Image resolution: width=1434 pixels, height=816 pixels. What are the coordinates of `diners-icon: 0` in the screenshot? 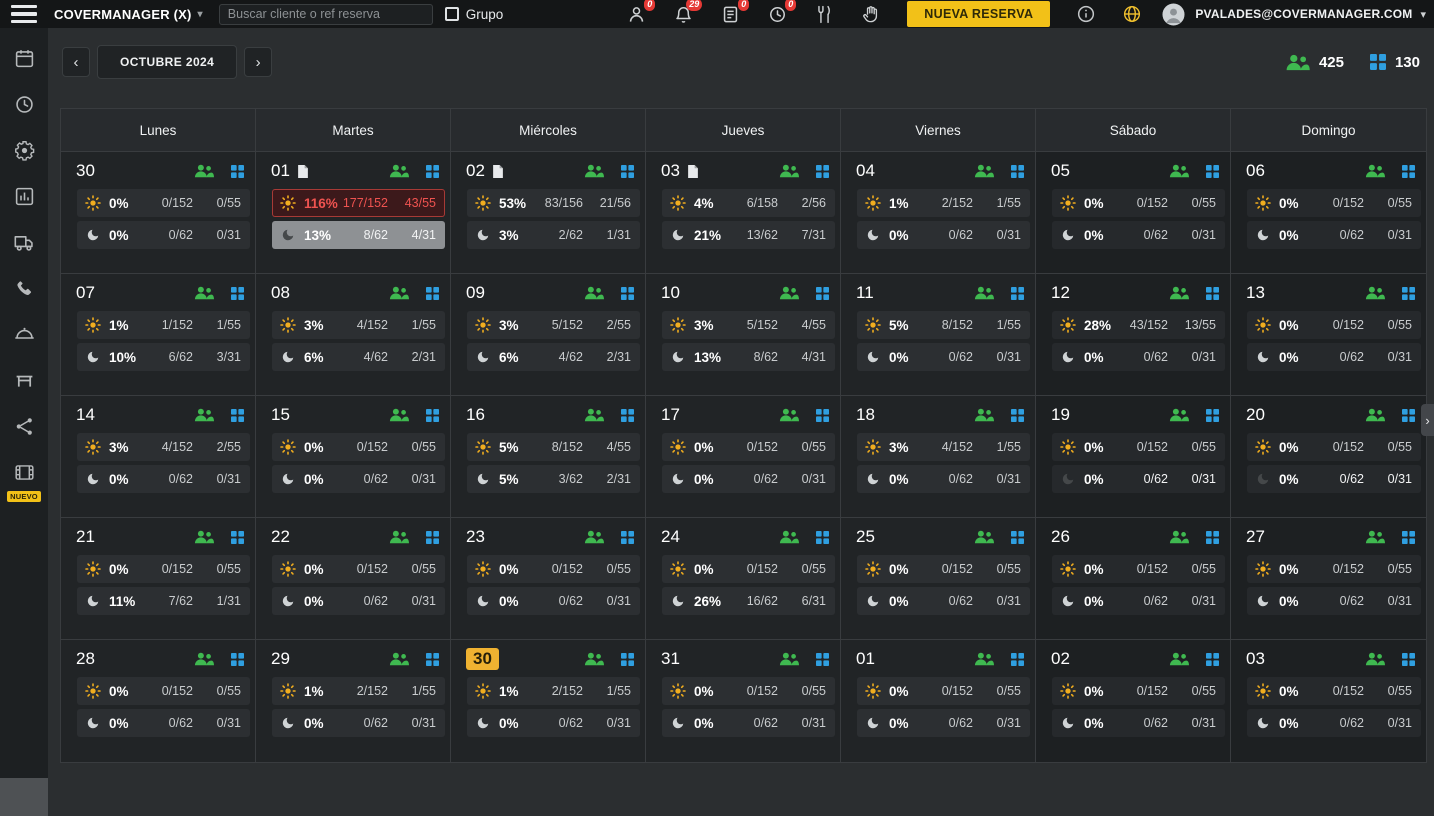 It's located at (641, 12).